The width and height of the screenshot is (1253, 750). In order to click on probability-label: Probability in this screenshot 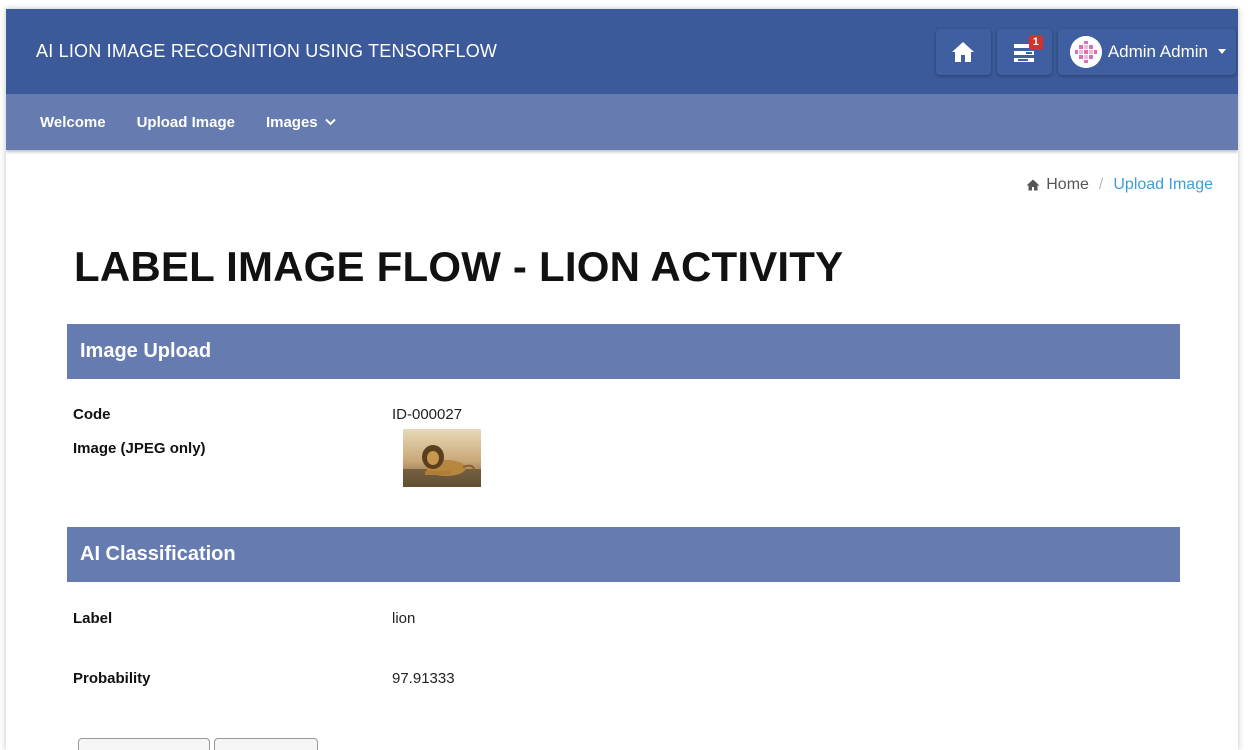, I will do `click(112, 678)`.